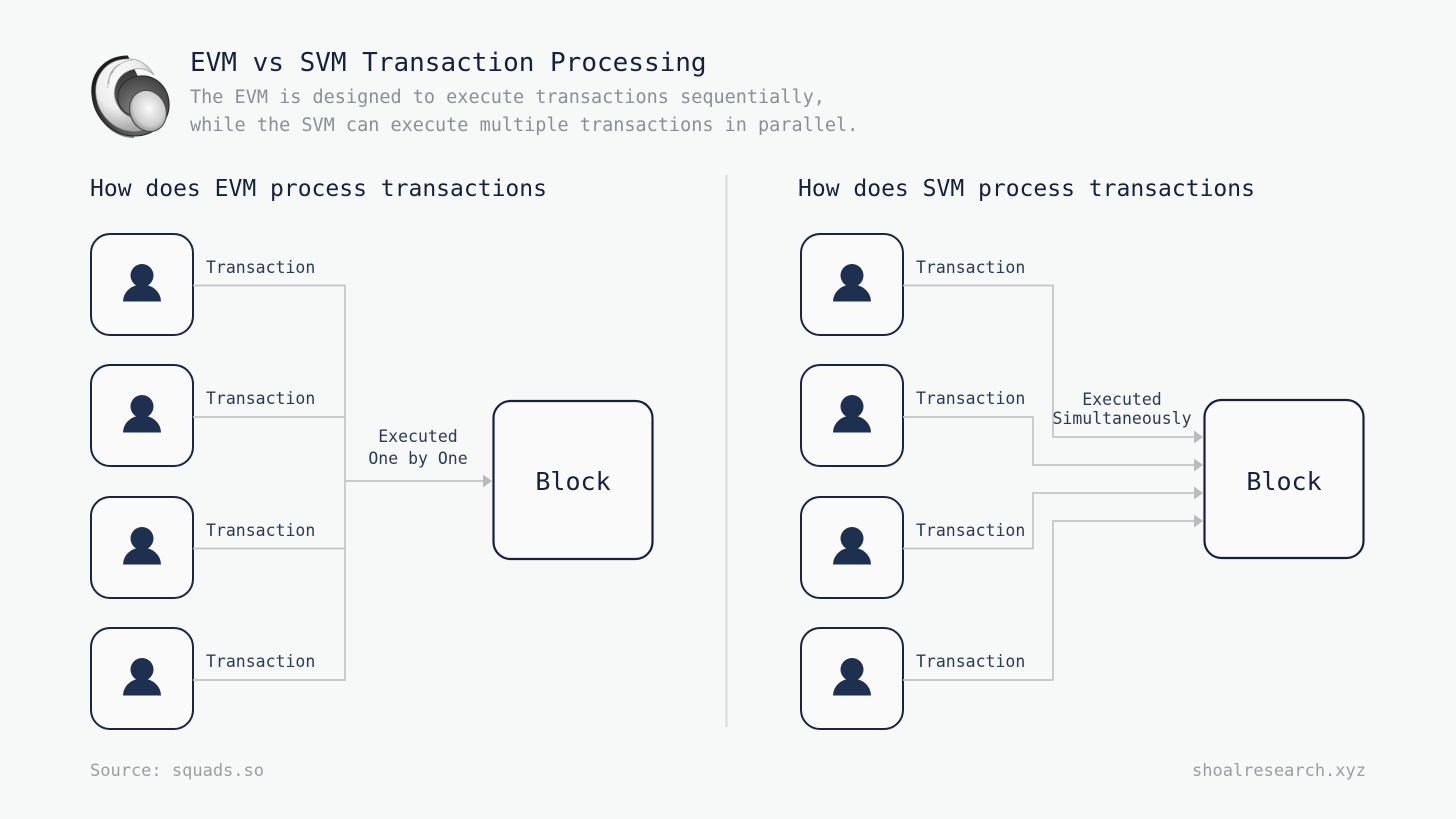 The width and height of the screenshot is (1456, 819). Describe the element at coordinates (417, 436) in the screenshot. I see `evm-flow-label-line-1: Executed` at that location.